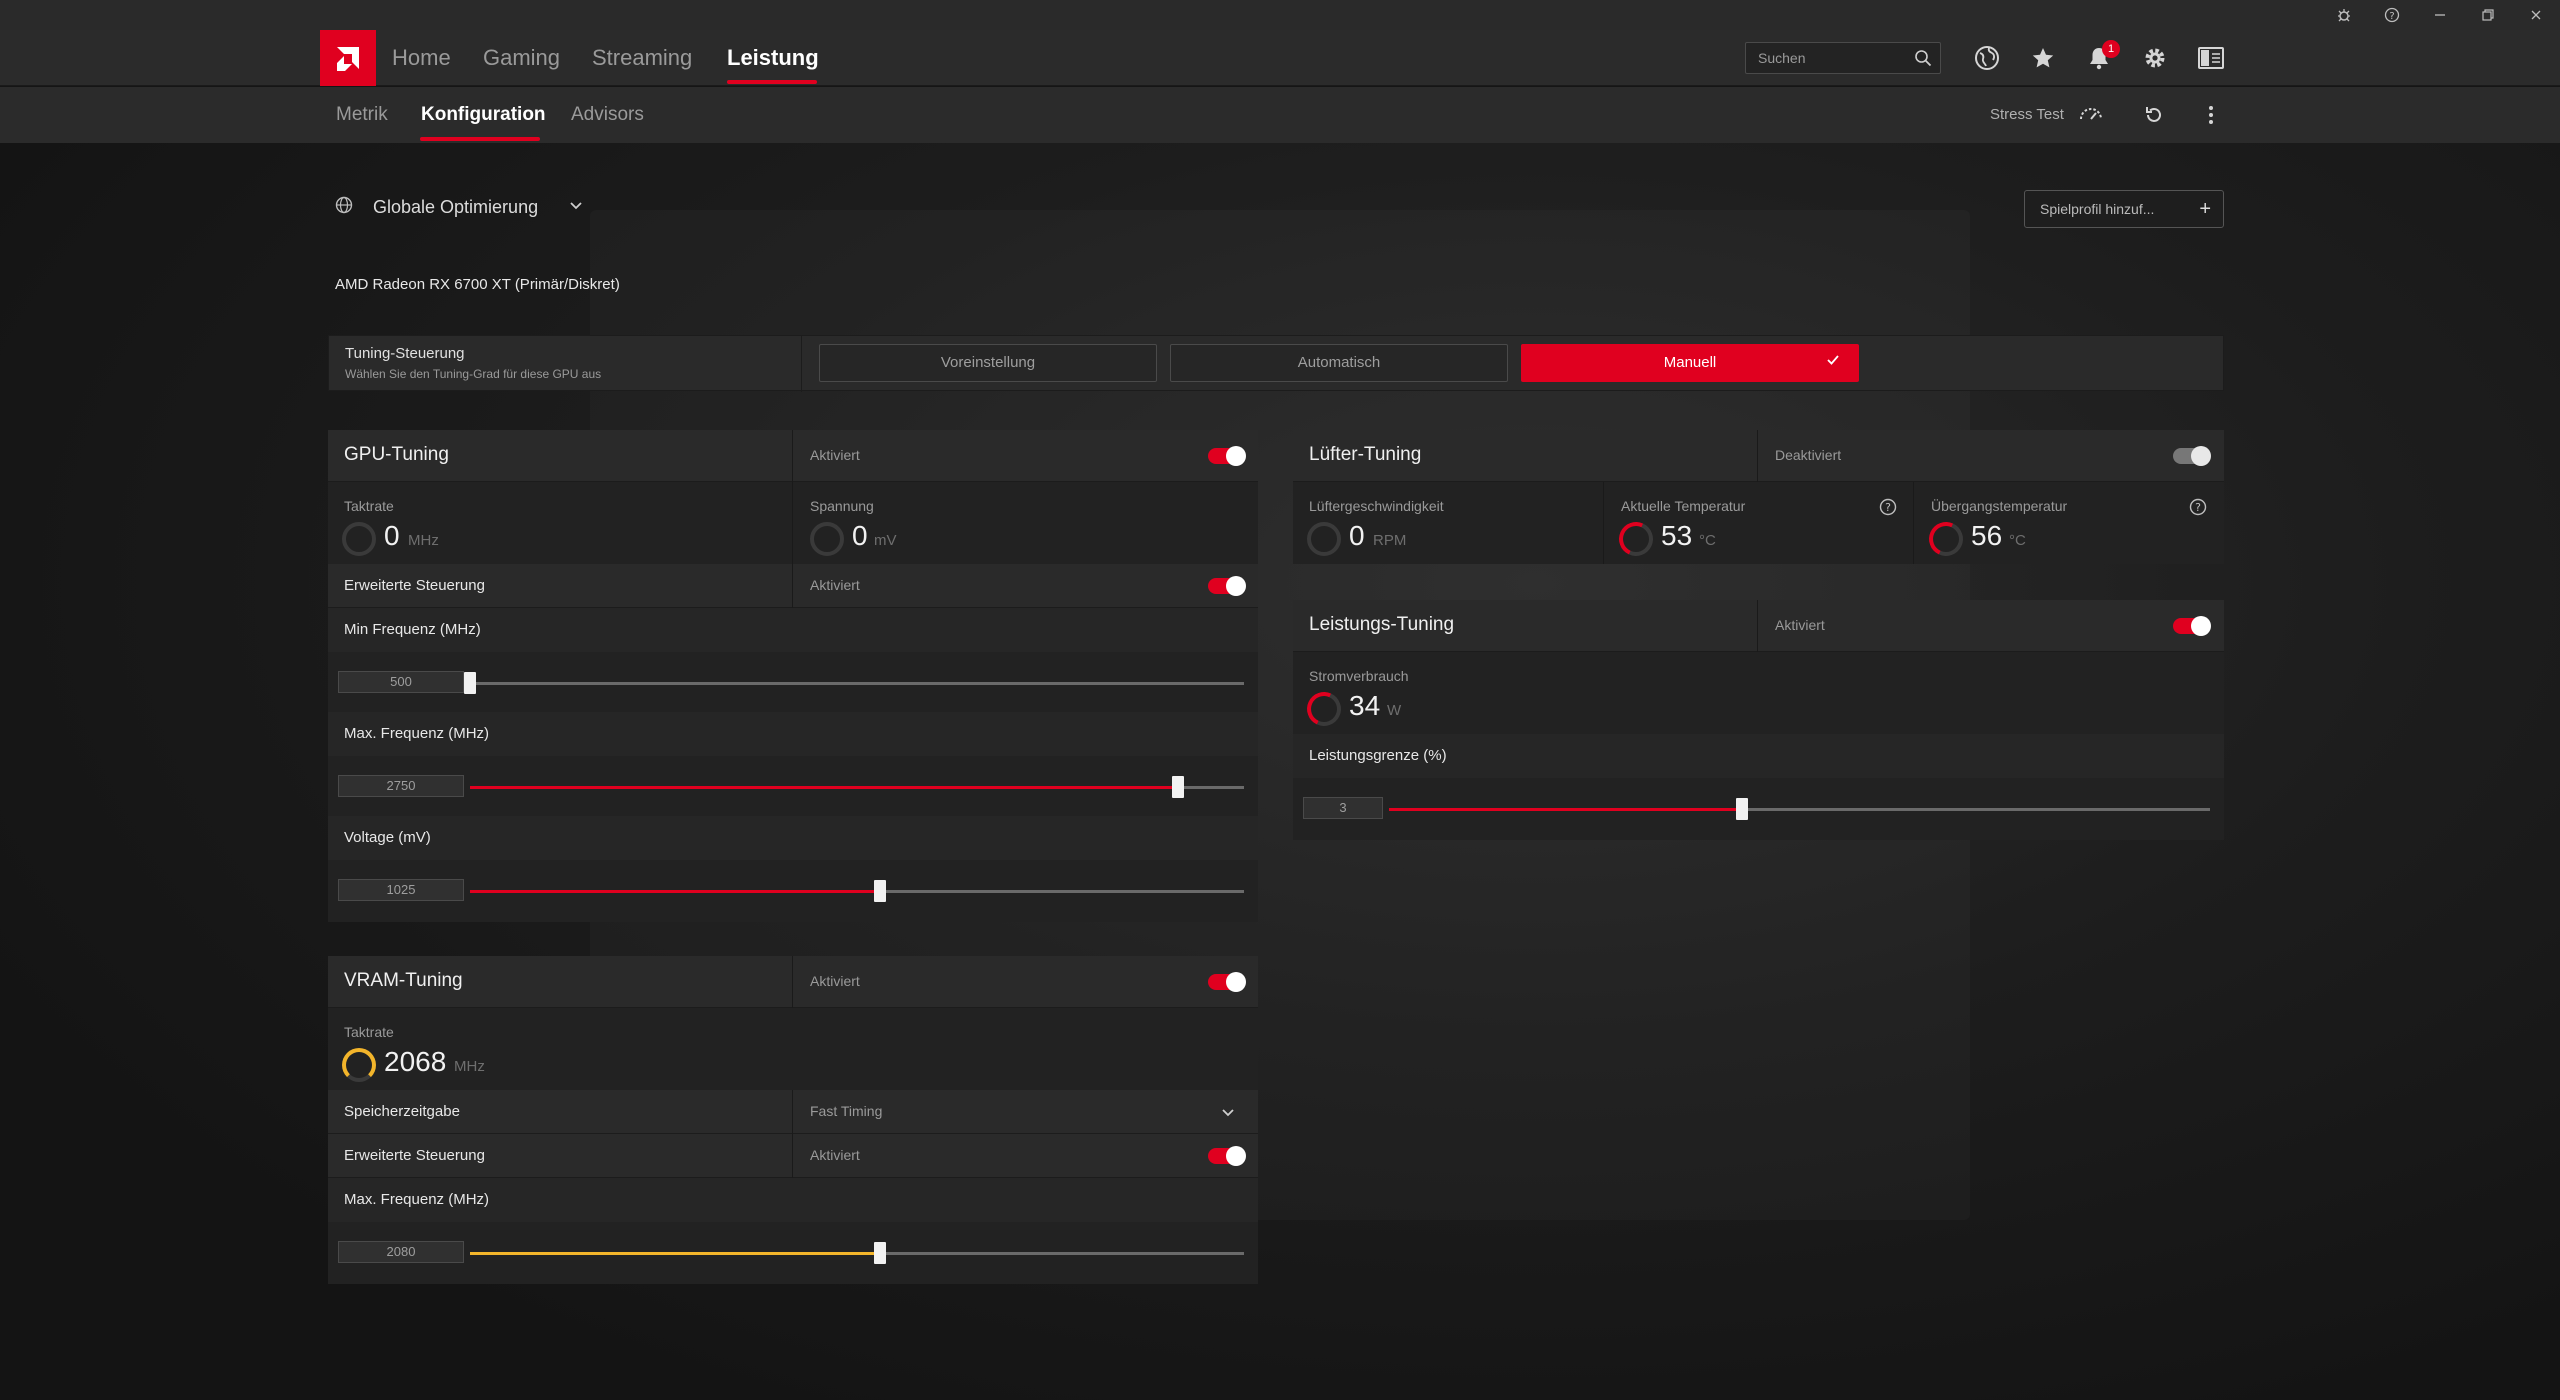  I want to click on clock-gauge, so click(359, 539).